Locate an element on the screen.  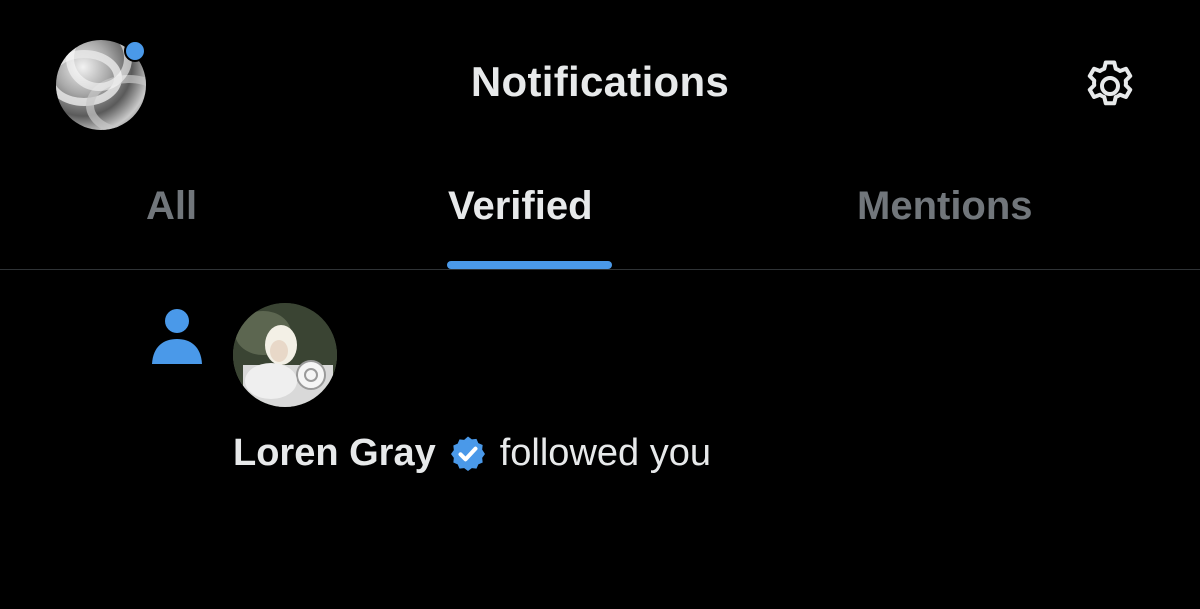
verified-badge-icon is located at coordinates (467, 453).